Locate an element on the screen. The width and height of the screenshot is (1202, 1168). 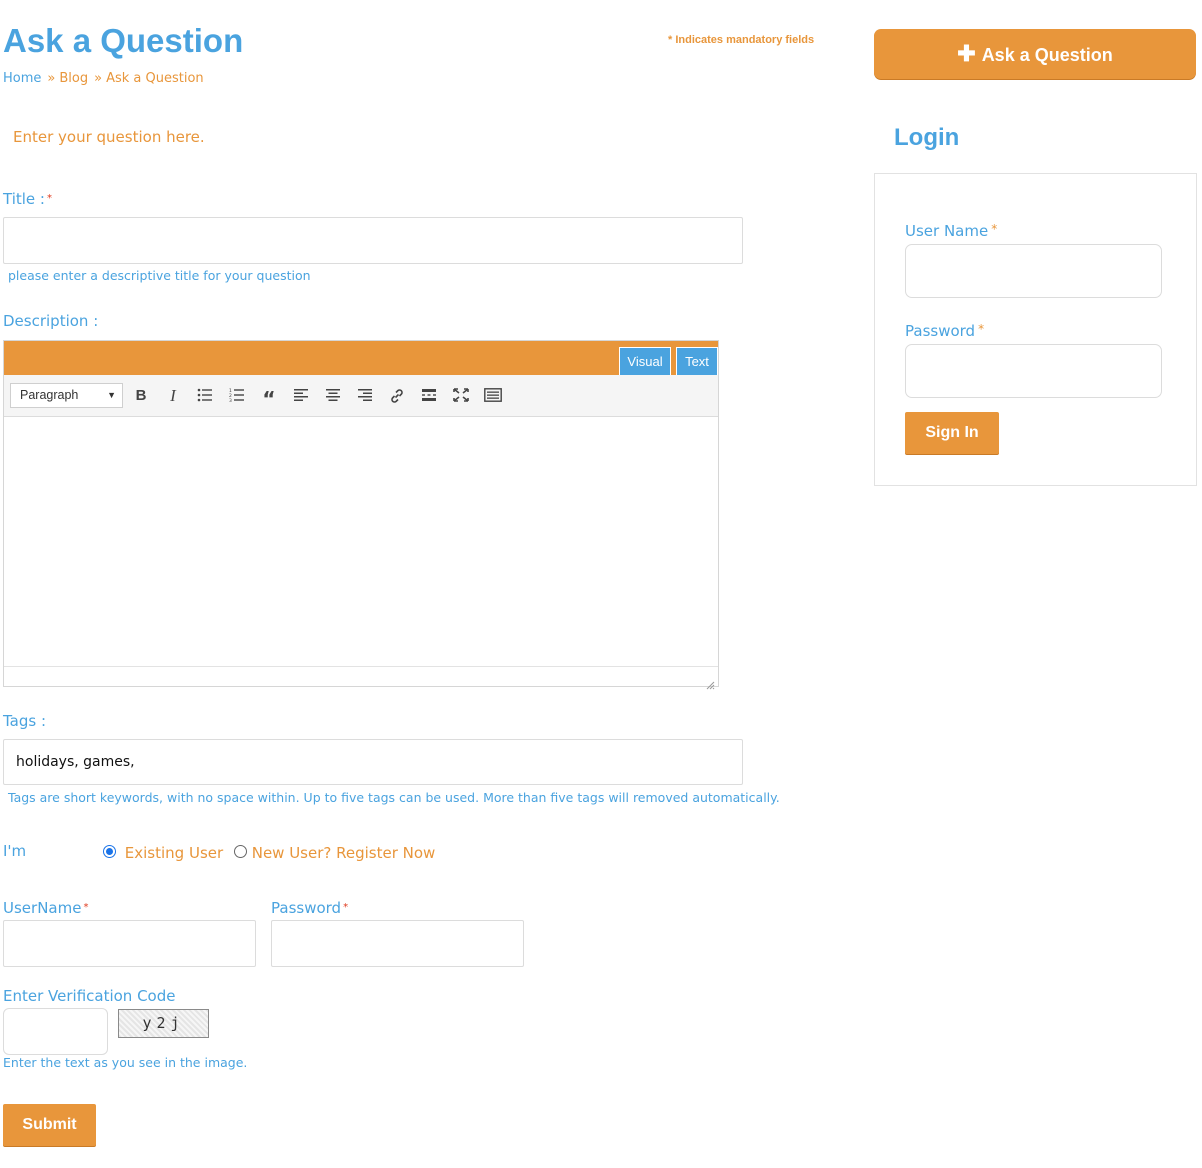
tab-visual: Visual is located at coordinates (645, 361).